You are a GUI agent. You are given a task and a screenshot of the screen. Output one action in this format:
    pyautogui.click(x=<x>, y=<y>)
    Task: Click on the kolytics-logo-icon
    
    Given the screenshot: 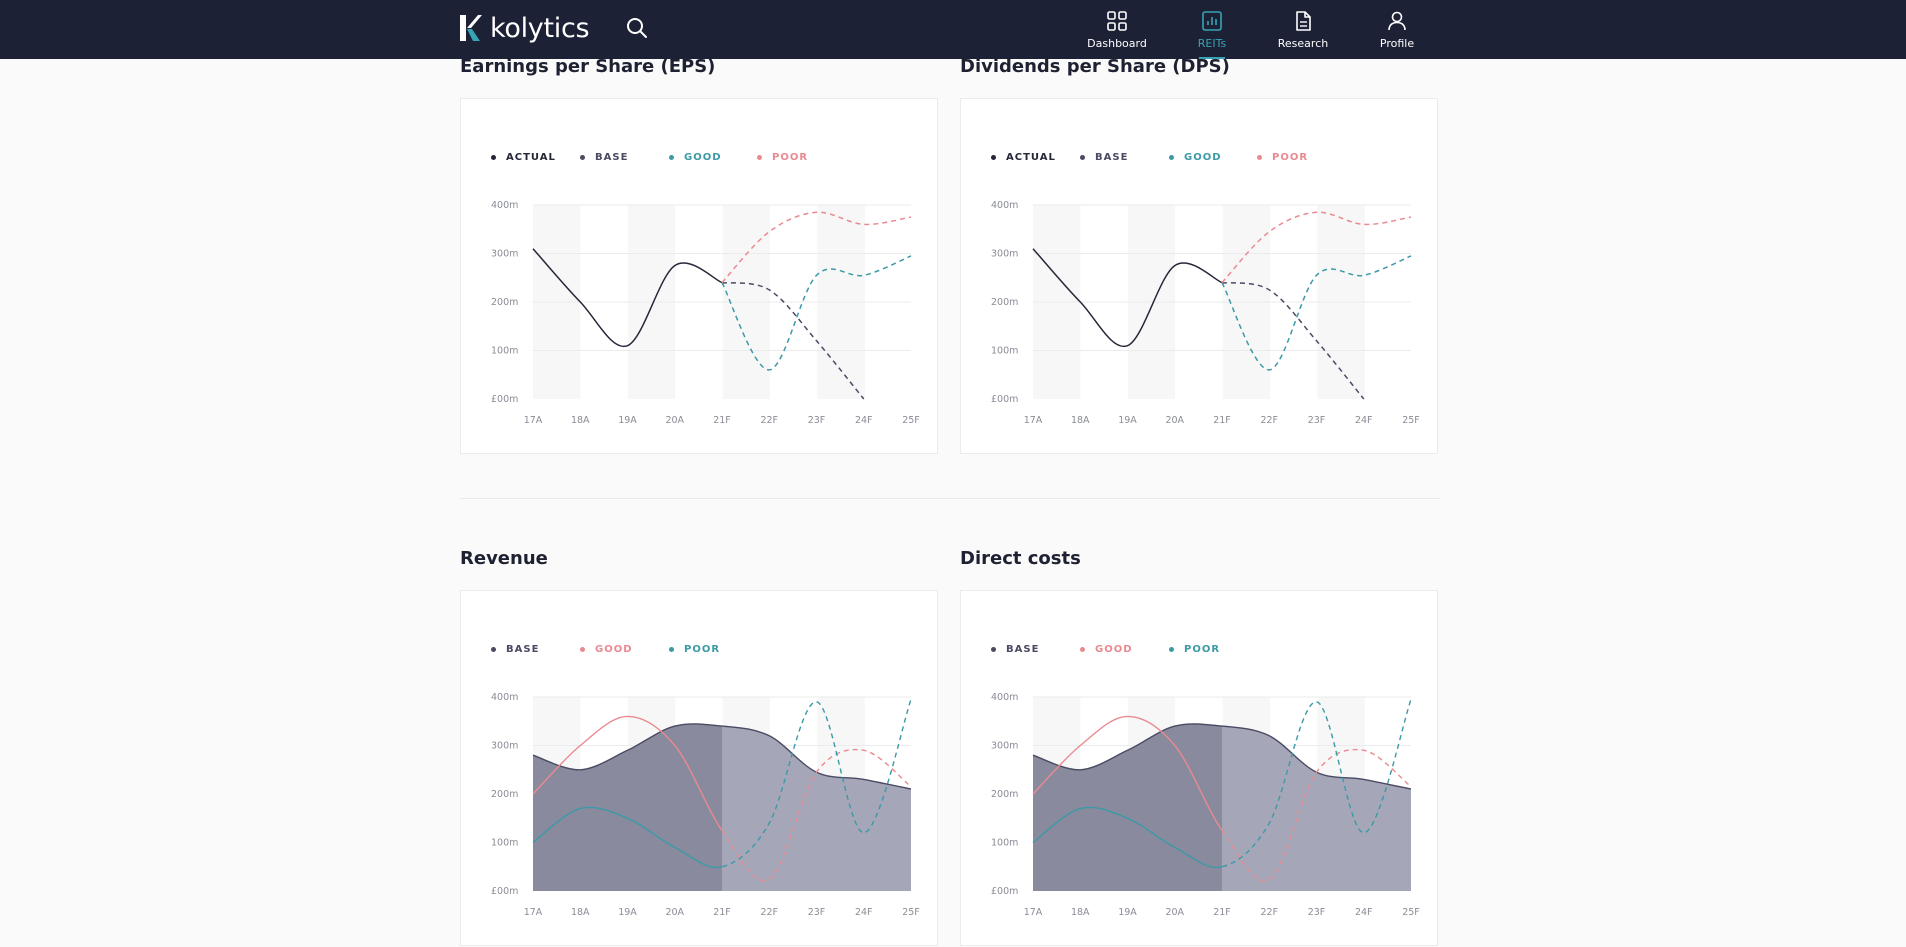 What is the action you would take?
    pyautogui.click(x=471, y=28)
    